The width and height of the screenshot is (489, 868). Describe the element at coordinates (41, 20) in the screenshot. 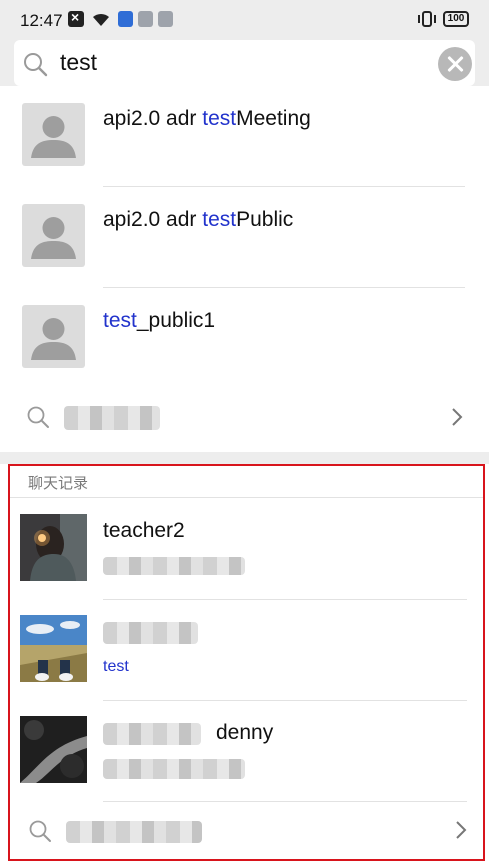

I see `status-time: 12:47` at that location.